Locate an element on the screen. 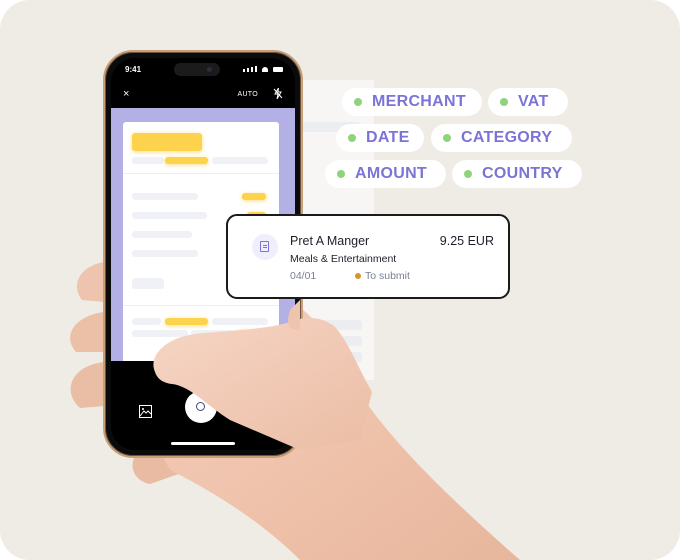 The height and width of the screenshot is (560, 680). highlight-total is located at coordinates (252, 333).